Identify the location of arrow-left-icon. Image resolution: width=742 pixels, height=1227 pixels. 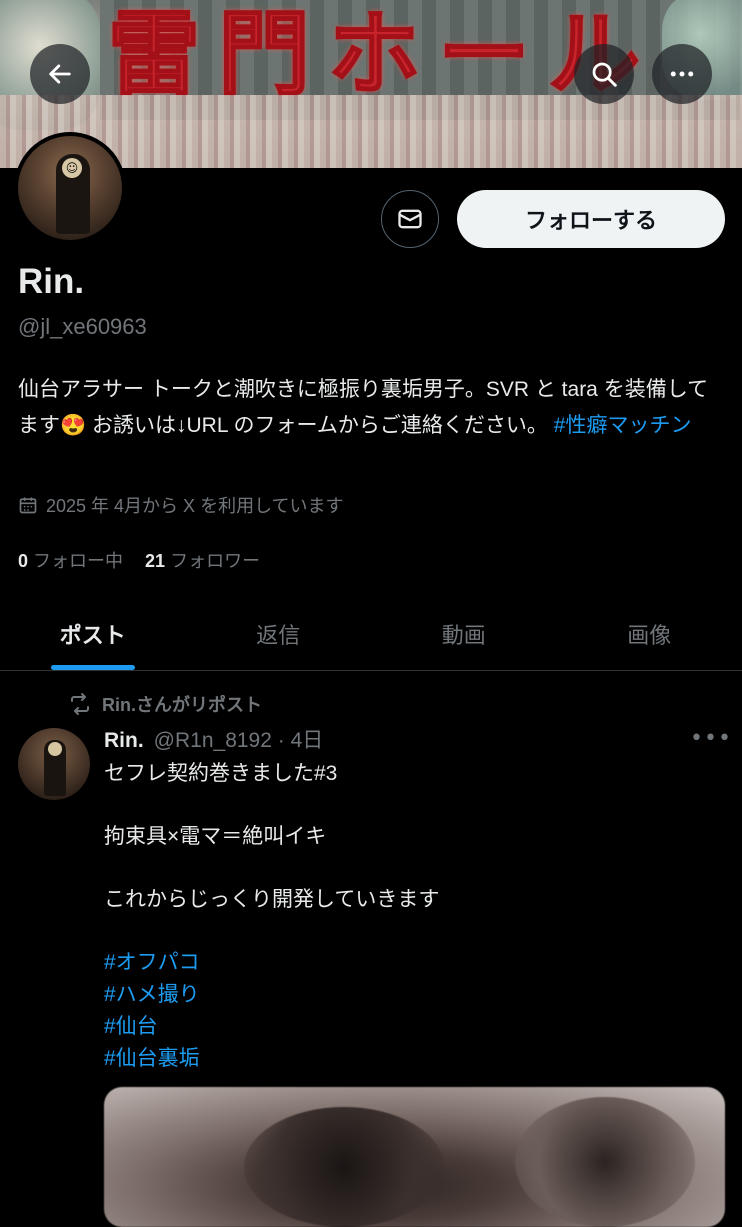
(60, 74).